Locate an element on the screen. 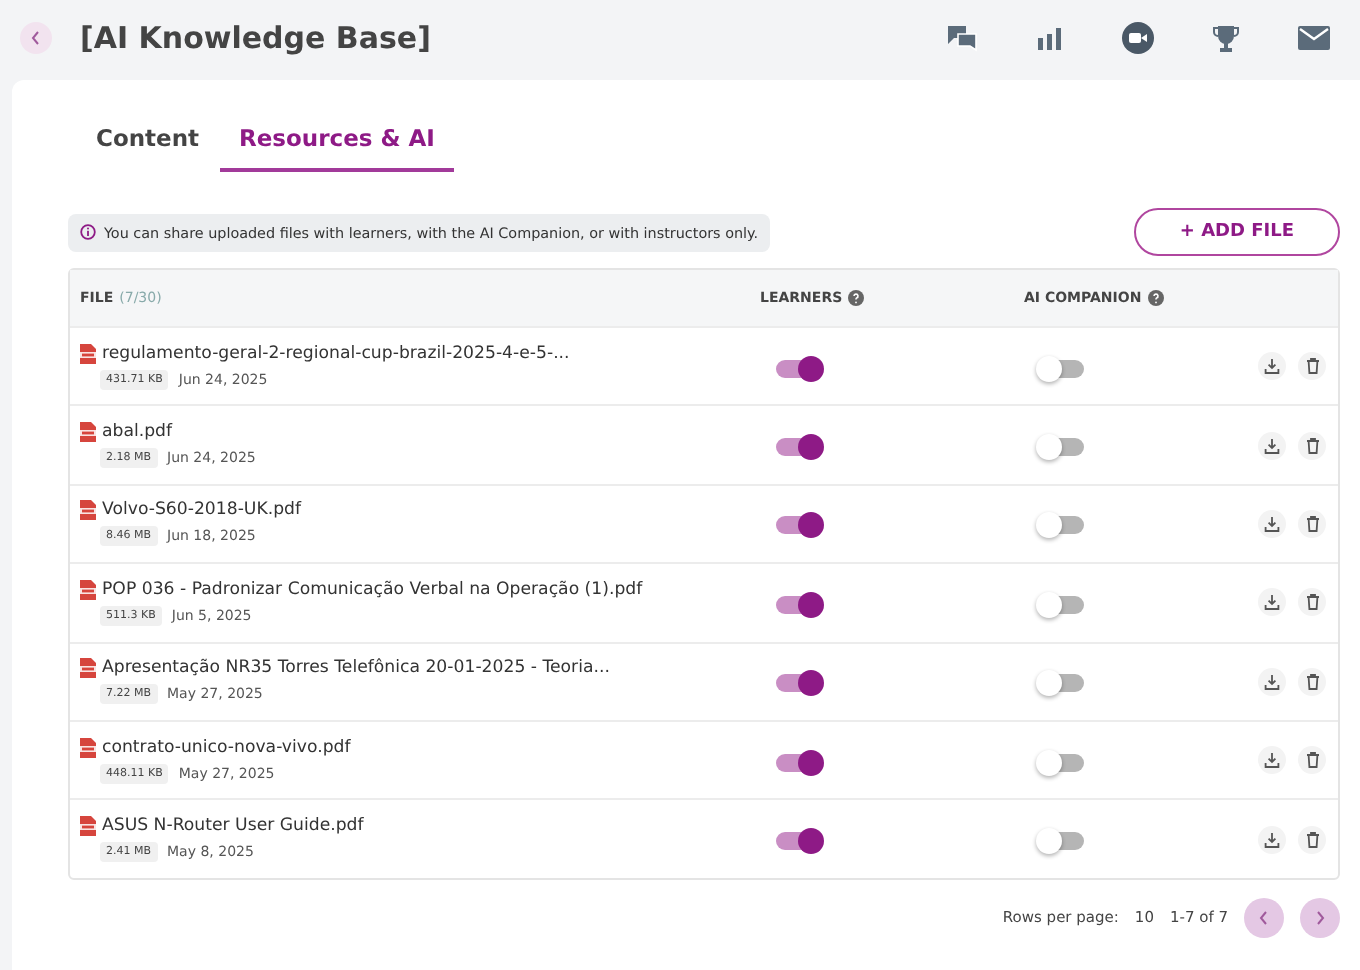 Image resolution: width=1360 pixels, height=970 pixels. back-button is located at coordinates (36, 38).